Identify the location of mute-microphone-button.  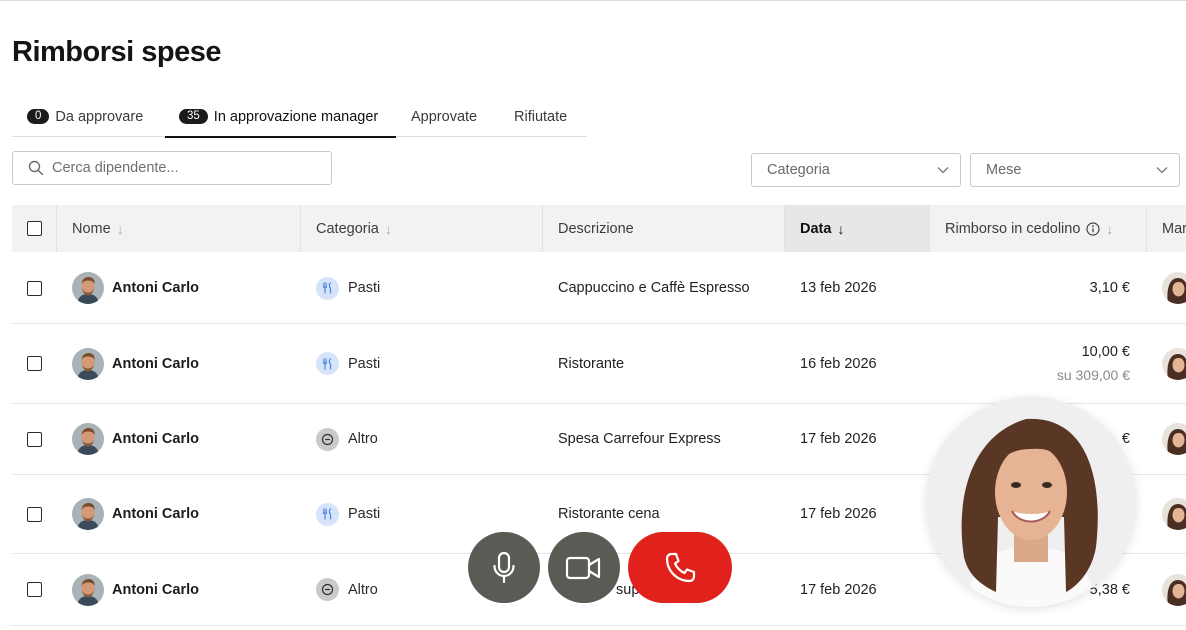
(504, 567).